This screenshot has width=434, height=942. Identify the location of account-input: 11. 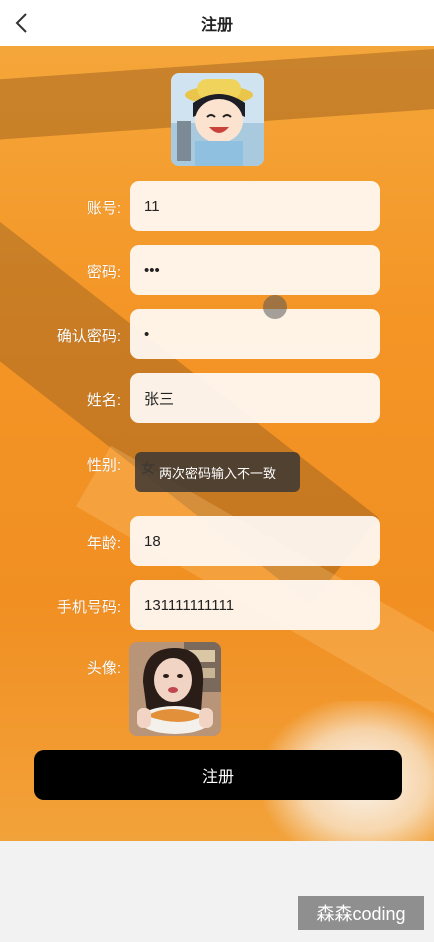
(255, 206).